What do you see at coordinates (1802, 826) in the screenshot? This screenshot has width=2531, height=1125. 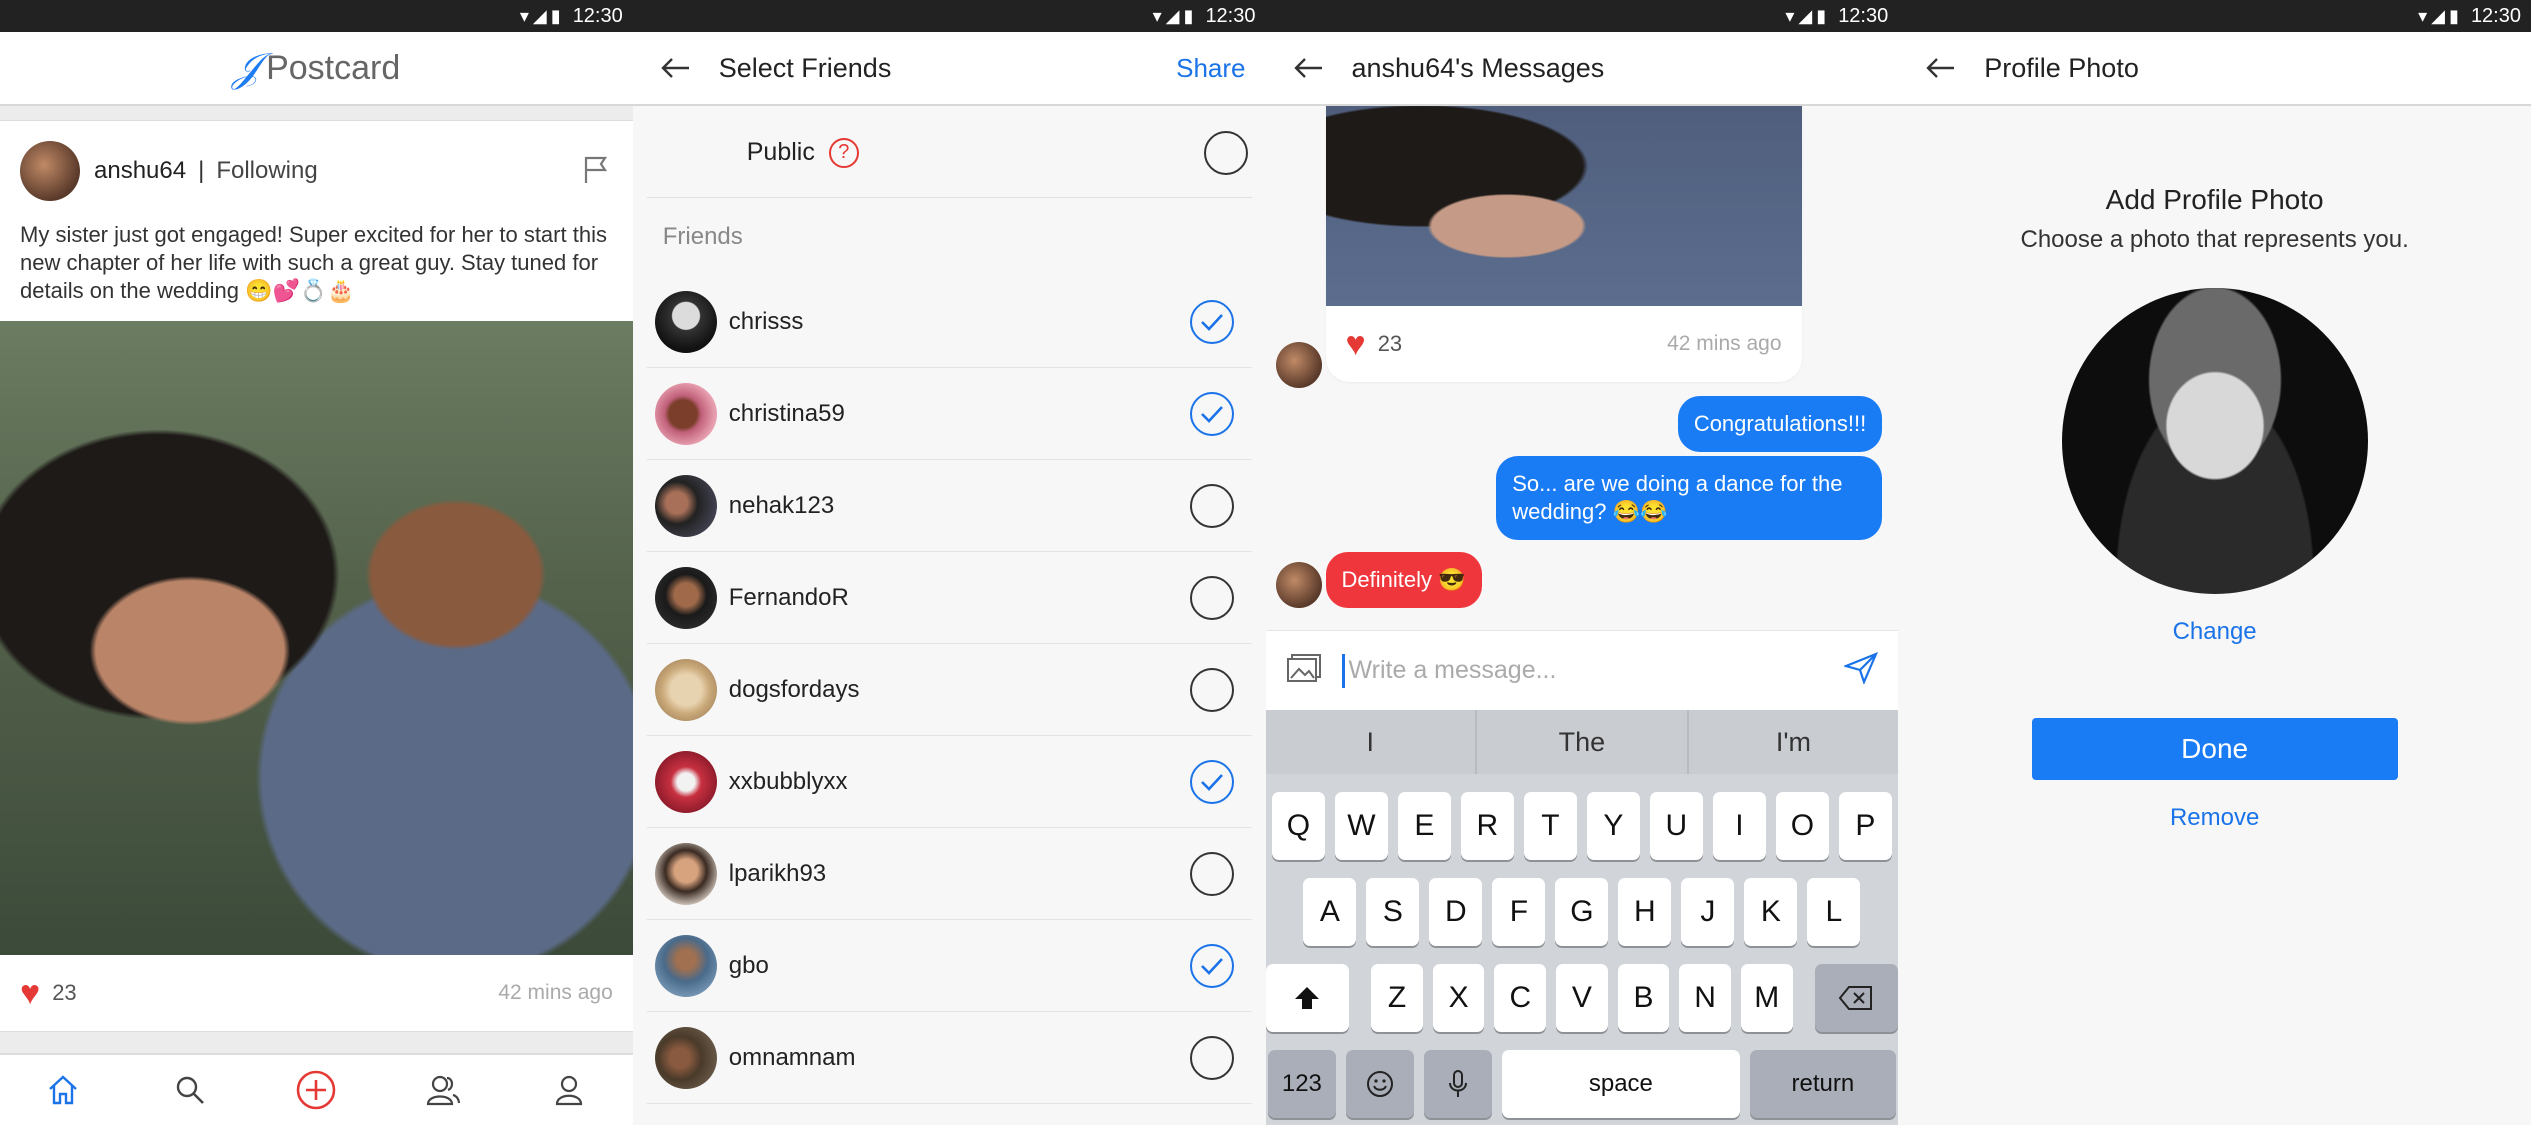 I see `key-o: O` at bounding box center [1802, 826].